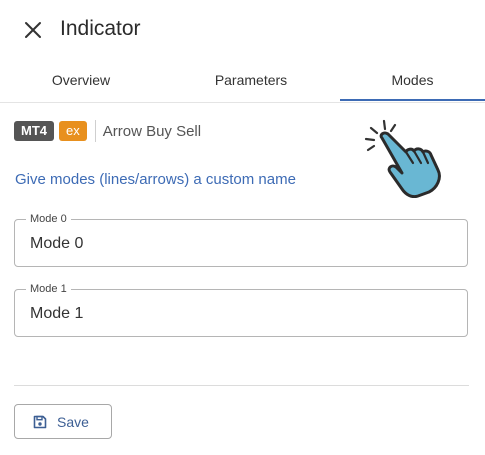 Image resolution: width=485 pixels, height=455 pixels. I want to click on indicator-info: MT4 ex Arrow Buy Sell, so click(107, 131).